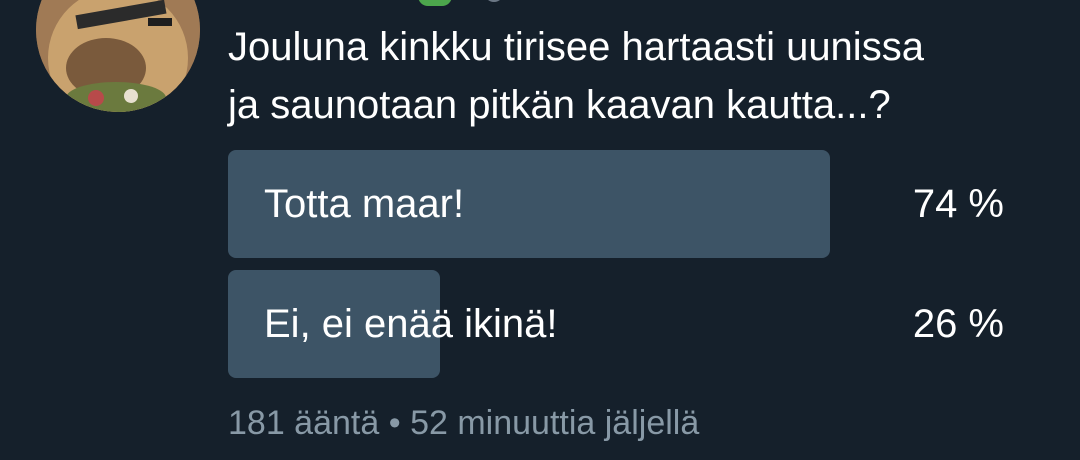  What do you see at coordinates (555, 423) in the screenshot?
I see `time-remaining: 52 minuuttia jäljellä` at bounding box center [555, 423].